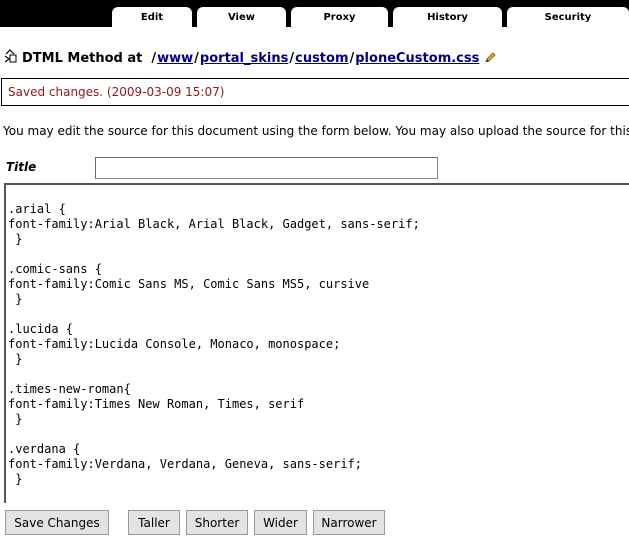 The height and width of the screenshot is (538, 629). I want to click on title-label: Title, so click(21, 167).